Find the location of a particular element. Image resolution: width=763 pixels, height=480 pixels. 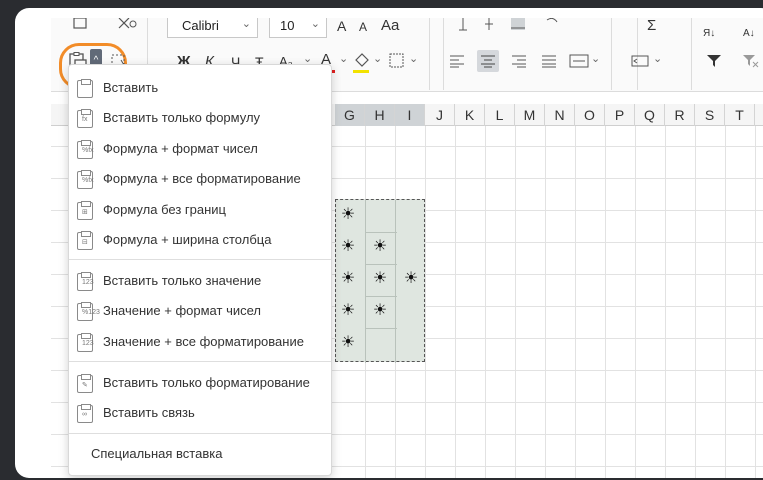

paste-formula-icon: fx is located at coordinates (85, 118).